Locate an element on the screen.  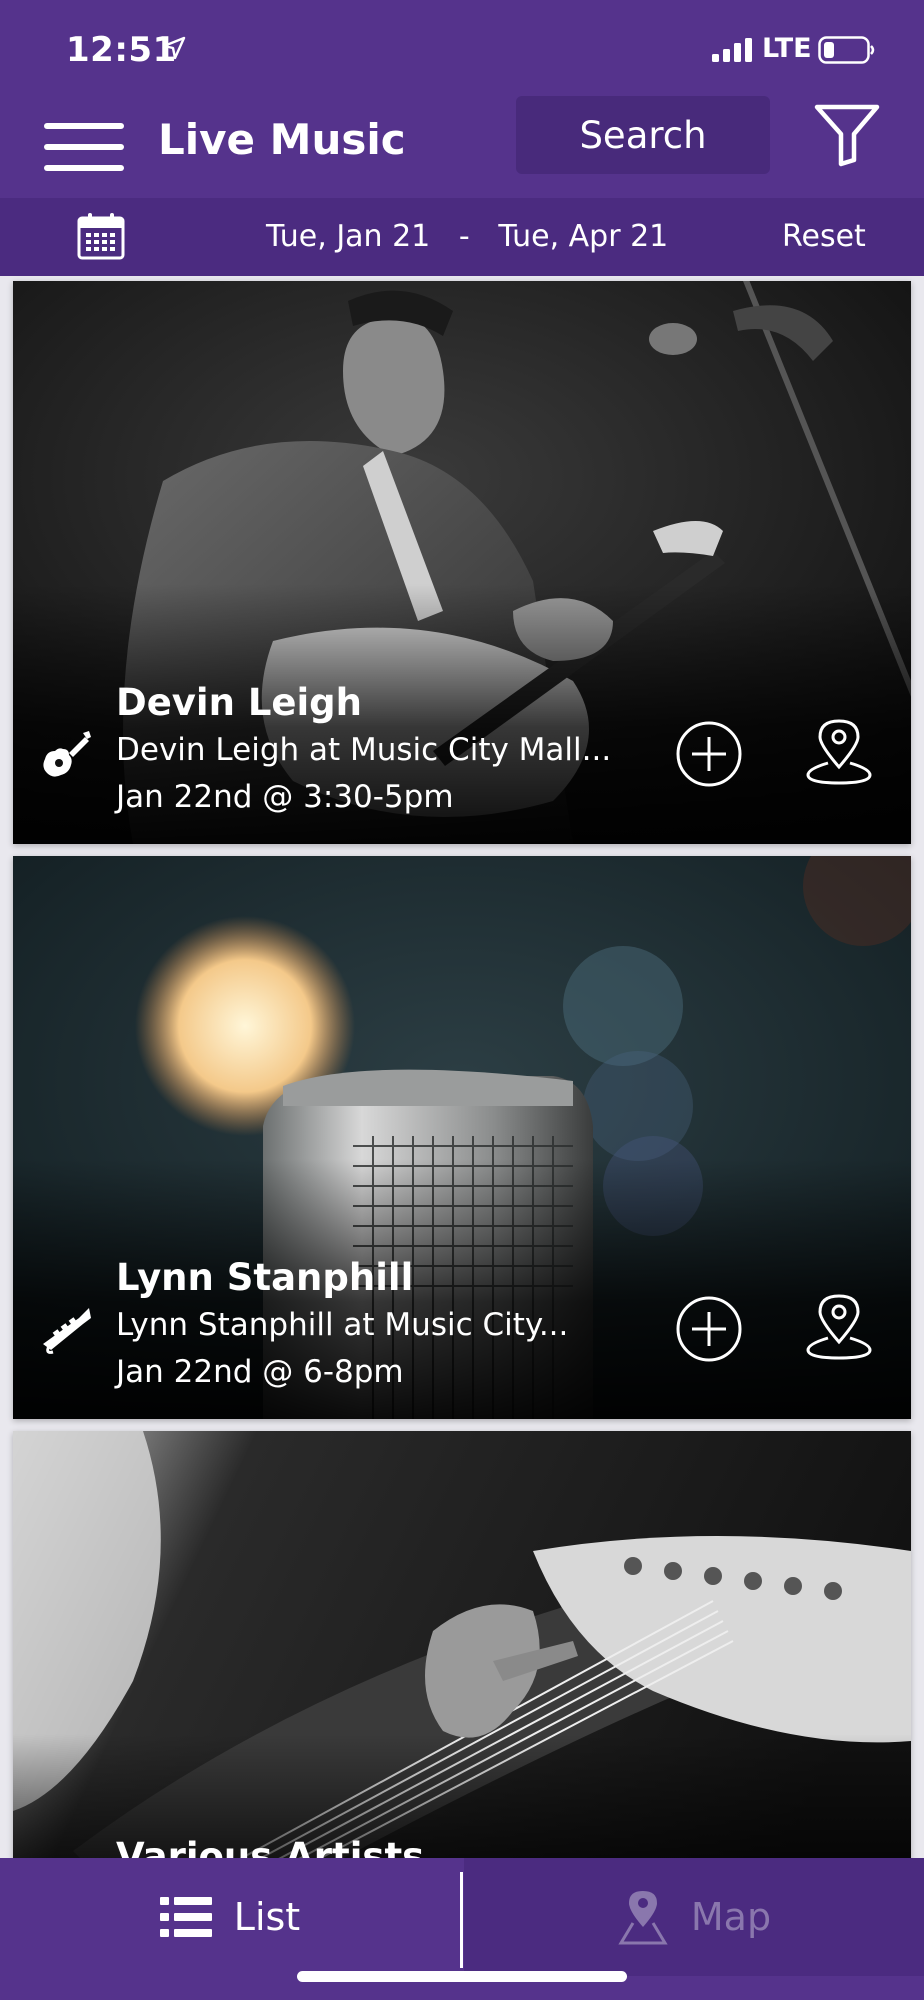
app-header: Live Music Search is located at coordinates (462, 147).